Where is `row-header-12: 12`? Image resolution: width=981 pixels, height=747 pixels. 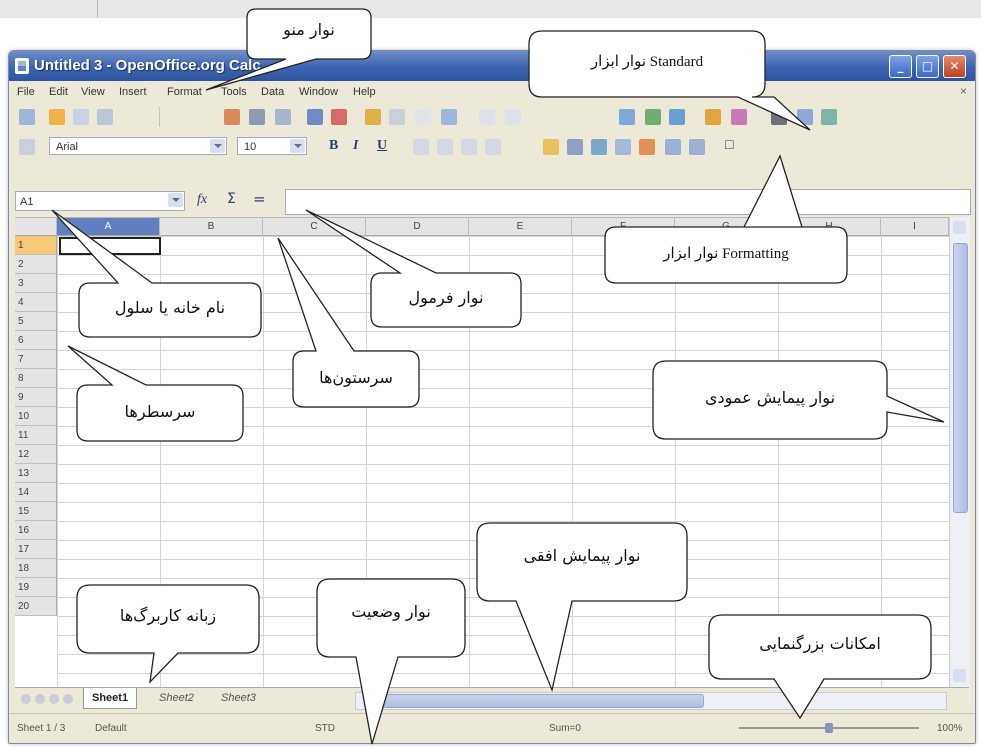
row-header-12: 12 is located at coordinates (36, 454).